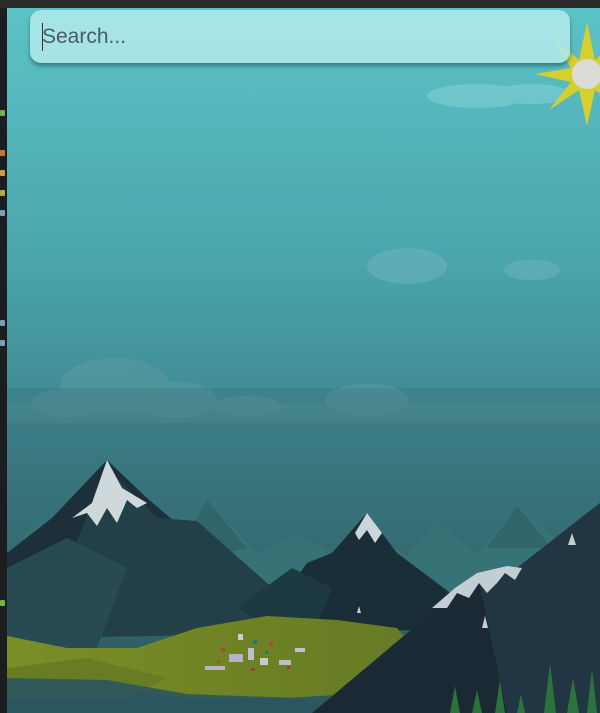  What do you see at coordinates (292, 36) in the screenshot?
I see `search-input` at bounding box center [292, 36].